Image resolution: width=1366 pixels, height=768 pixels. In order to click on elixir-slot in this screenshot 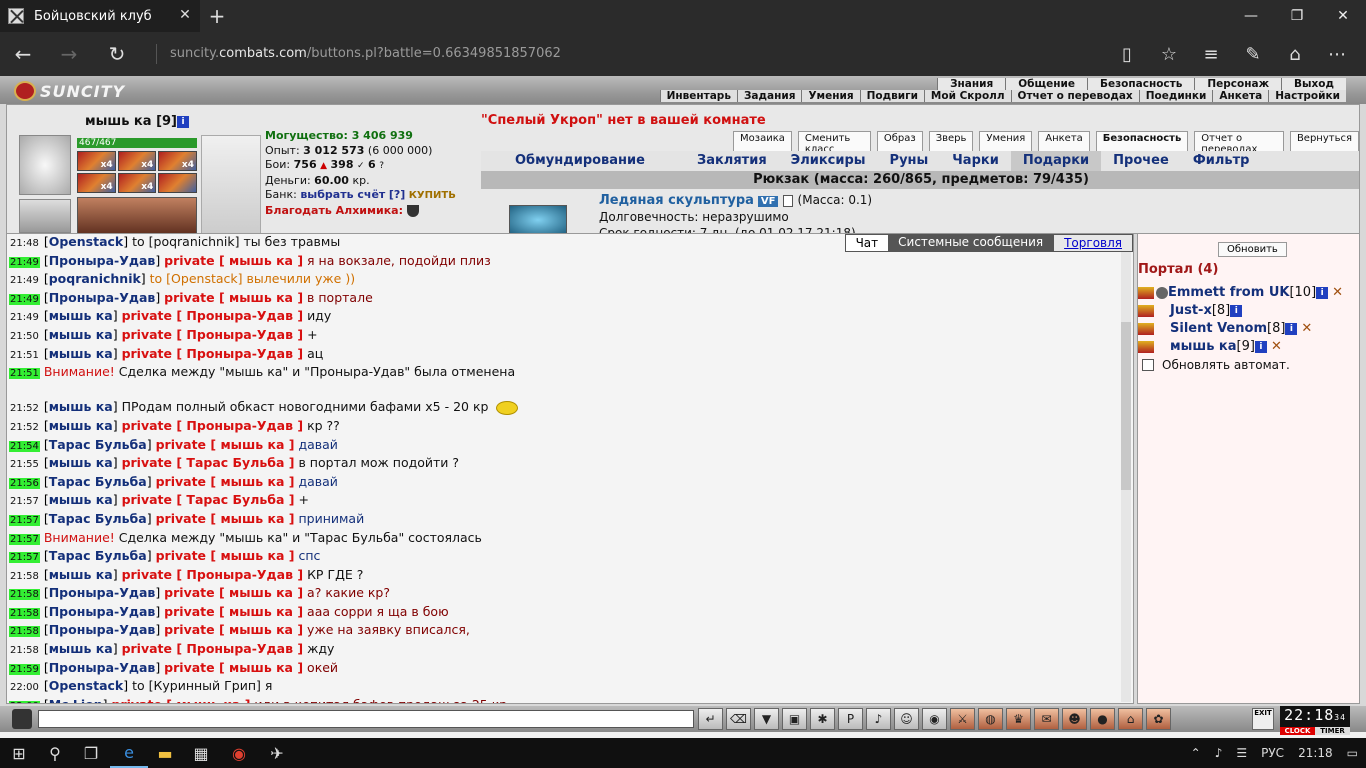, I will do `click(177, 183)`.